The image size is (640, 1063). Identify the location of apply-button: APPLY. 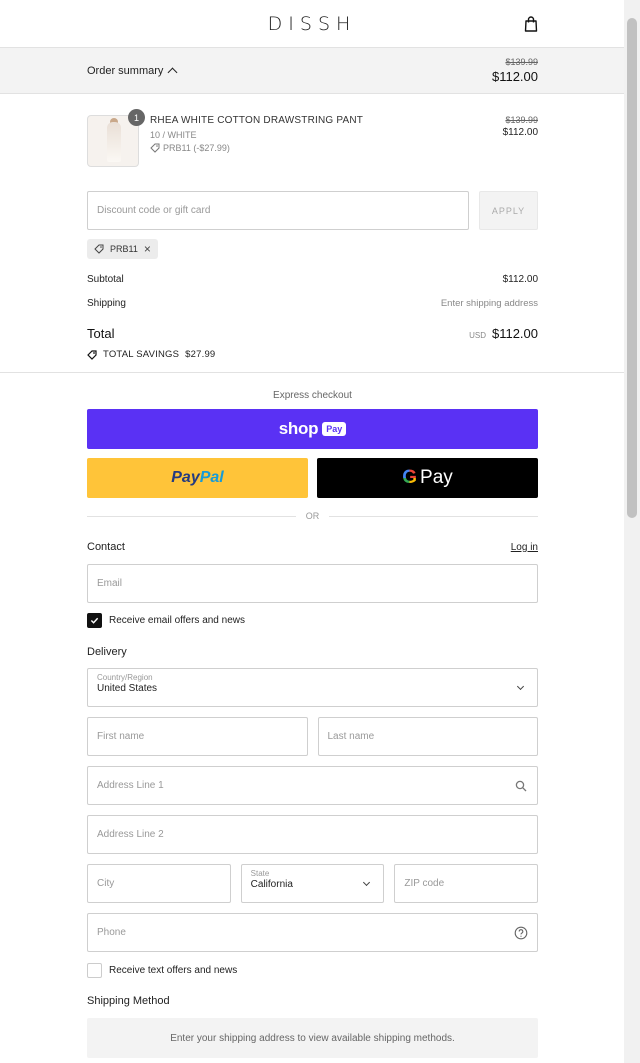
(508, 210).